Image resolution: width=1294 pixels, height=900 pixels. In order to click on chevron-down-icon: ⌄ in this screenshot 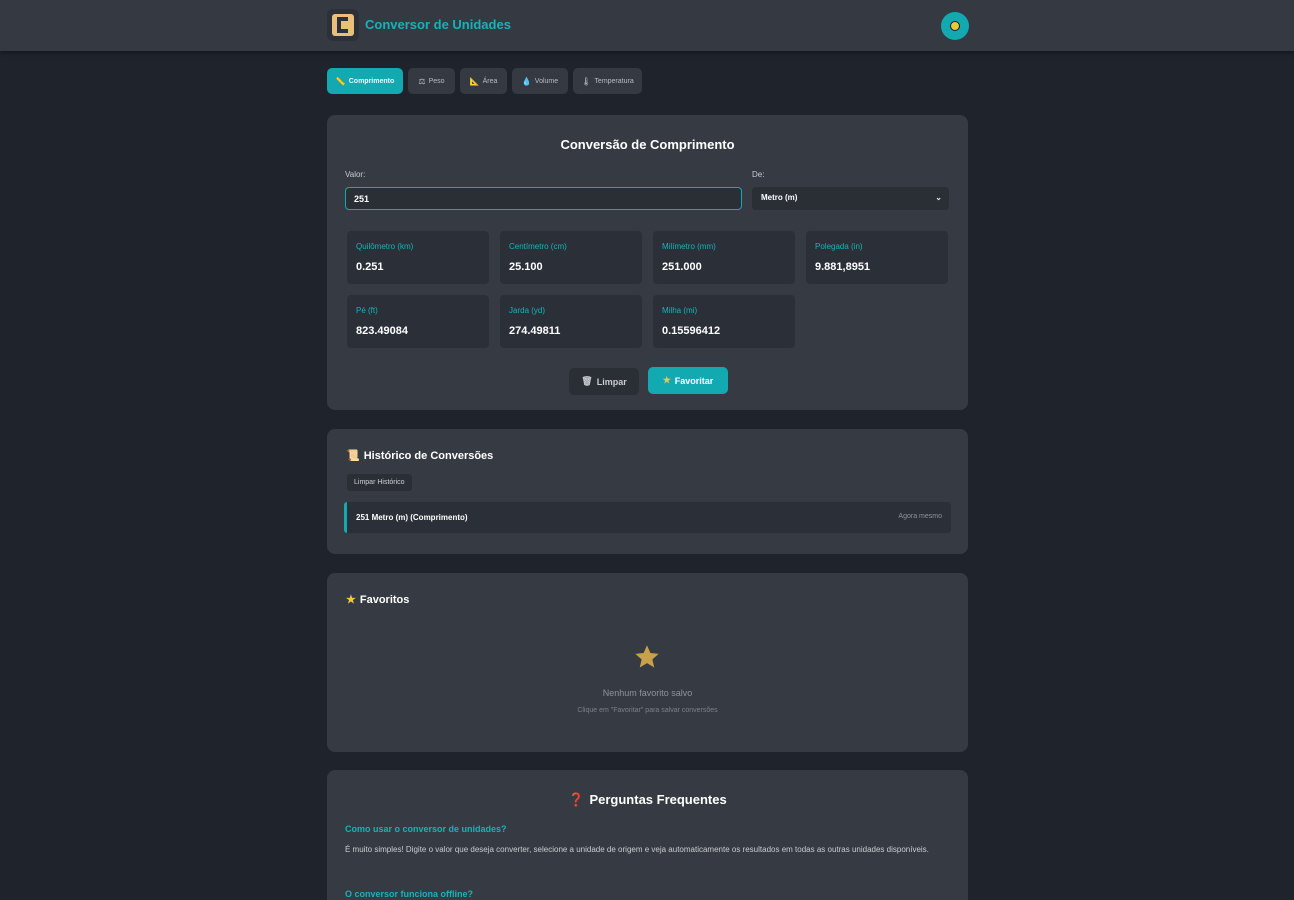, I will do `click(938, 197)`.